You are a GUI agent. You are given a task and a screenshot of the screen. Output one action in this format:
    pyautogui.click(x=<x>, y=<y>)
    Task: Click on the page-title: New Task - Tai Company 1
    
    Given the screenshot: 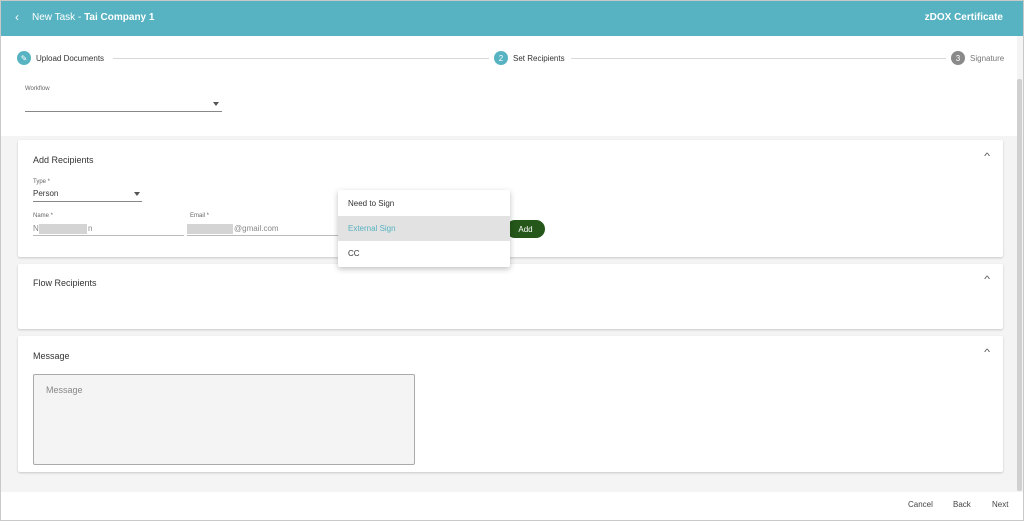 What is the action you would take?
    pyautogui.click(x=93, y=17)
    